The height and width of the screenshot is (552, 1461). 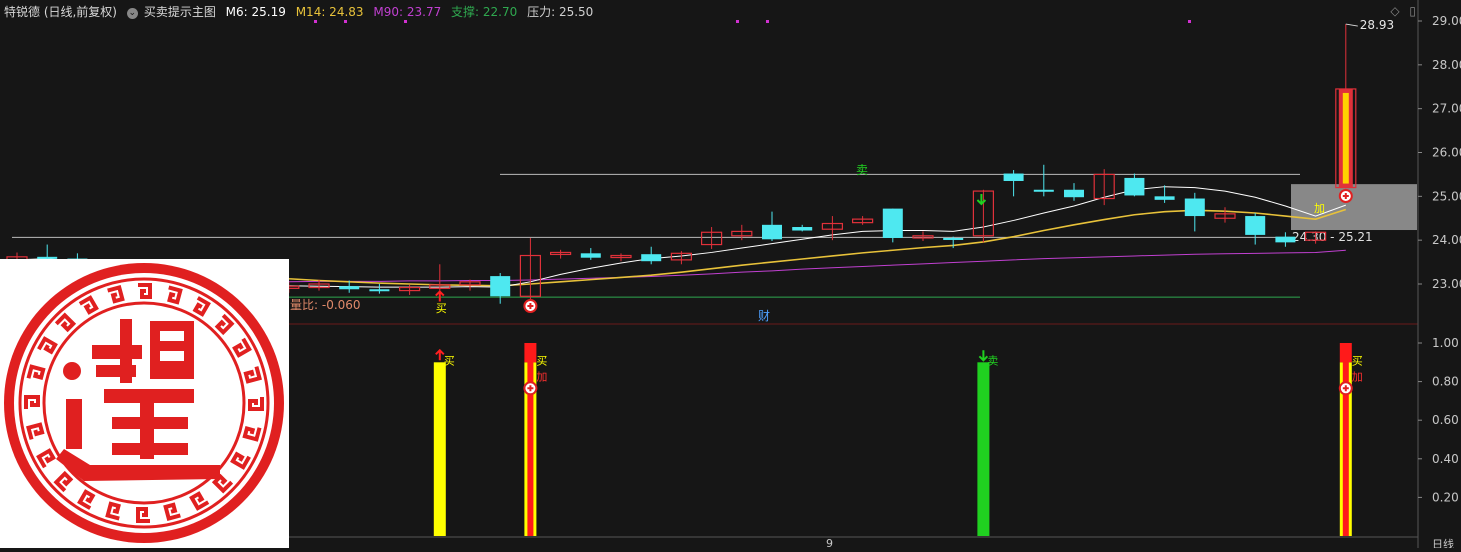 What do you see at coordinates (1446, 284) in the screenshot?
I see `main-ytick-label: 23.00` at bounding box center [1446, 284].